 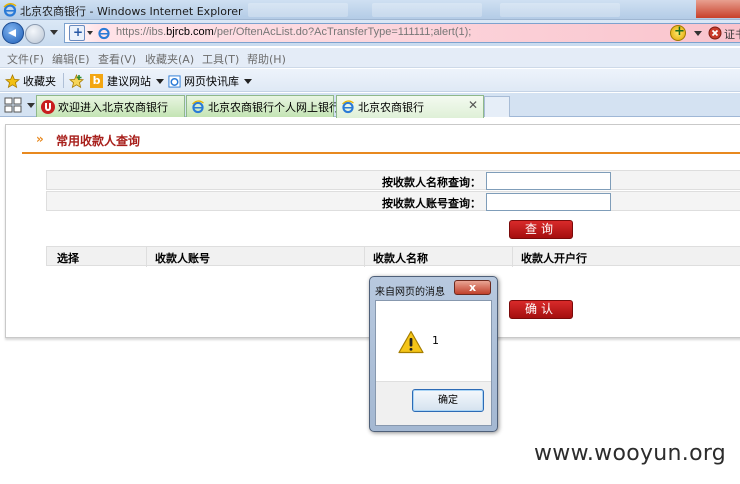 I want to click on payee-name-input, so click(x=548, y=181).